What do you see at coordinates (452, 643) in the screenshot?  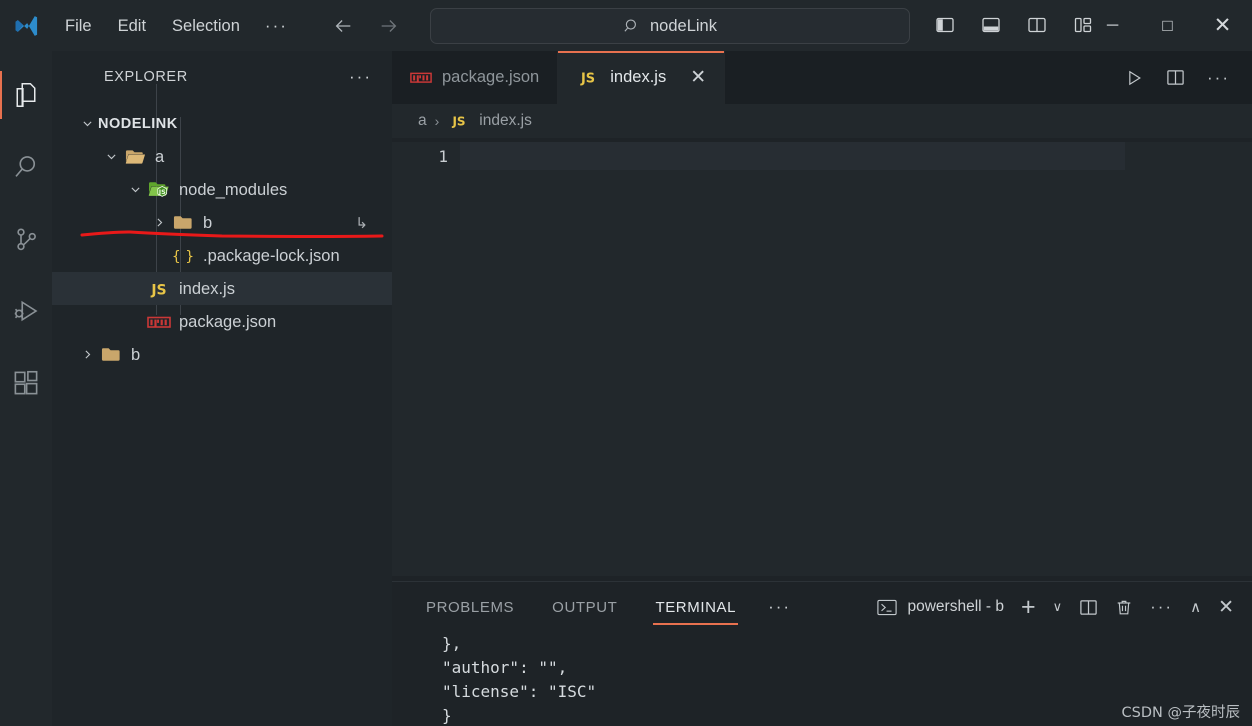 I see `terminal-line: },` at bounding box center [452, 643].